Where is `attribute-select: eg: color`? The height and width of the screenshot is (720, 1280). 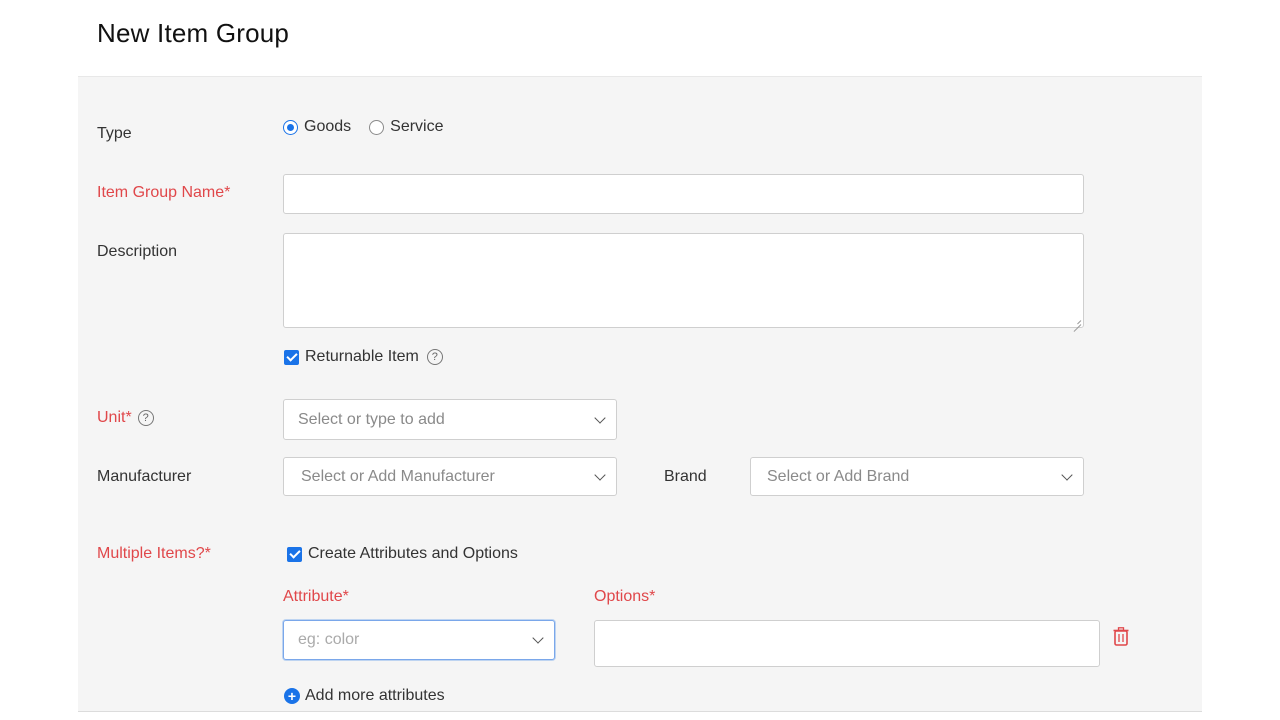 attribute-select: eg: color is located at coordinates (419, 640).